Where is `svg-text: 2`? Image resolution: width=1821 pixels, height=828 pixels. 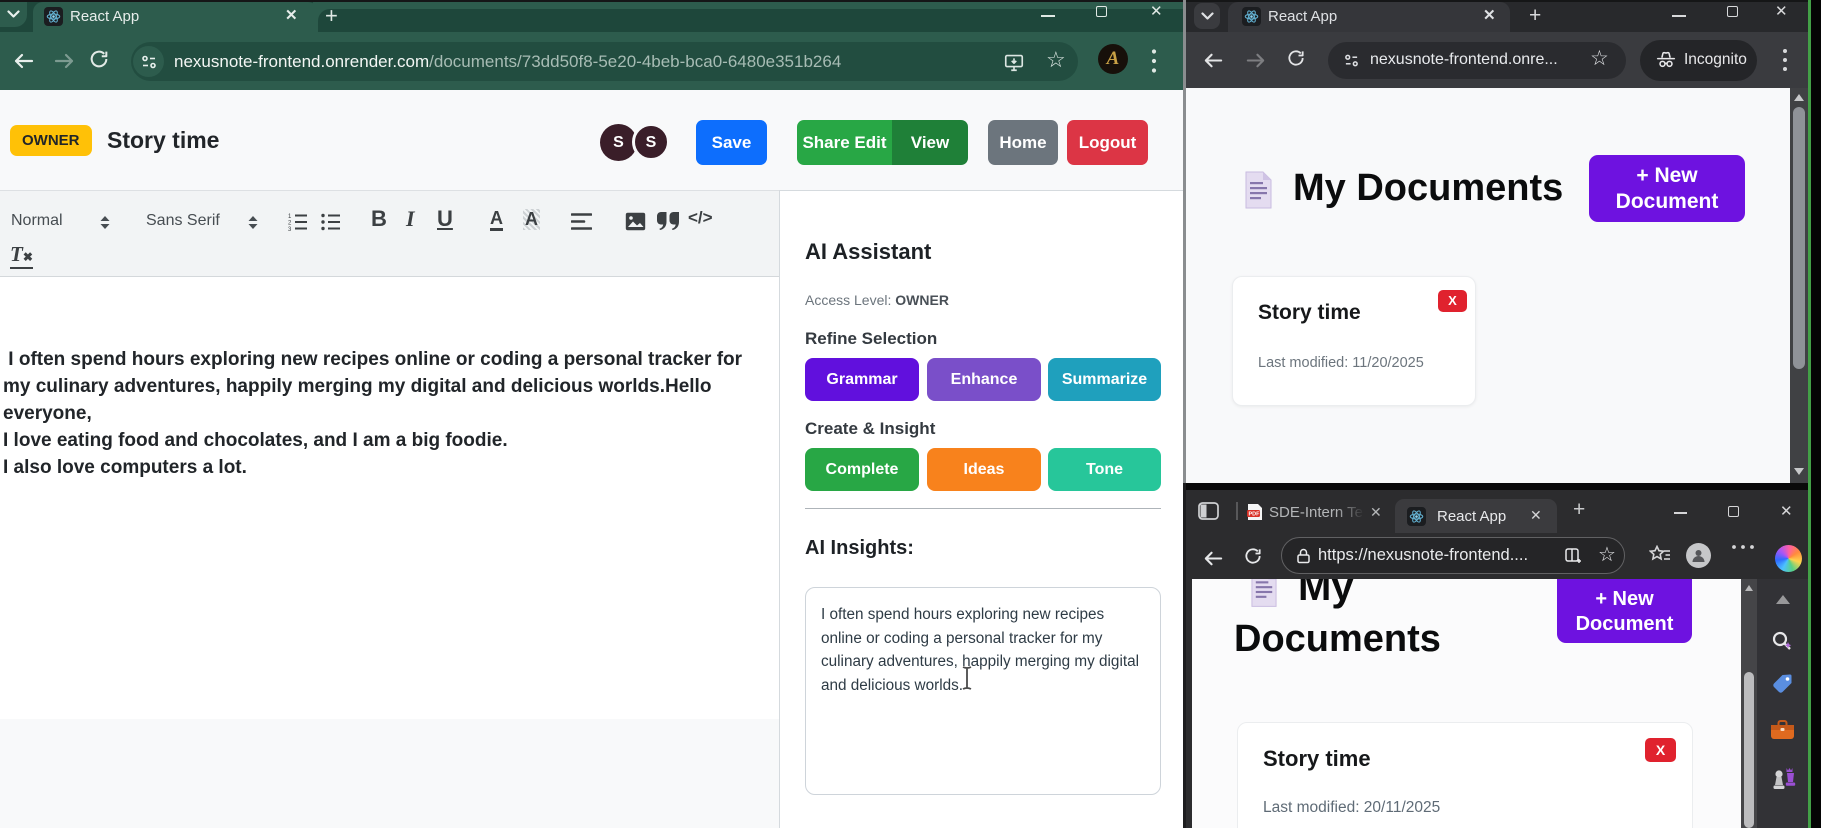
svg-text: 2 is located at coordinates (290, 224).